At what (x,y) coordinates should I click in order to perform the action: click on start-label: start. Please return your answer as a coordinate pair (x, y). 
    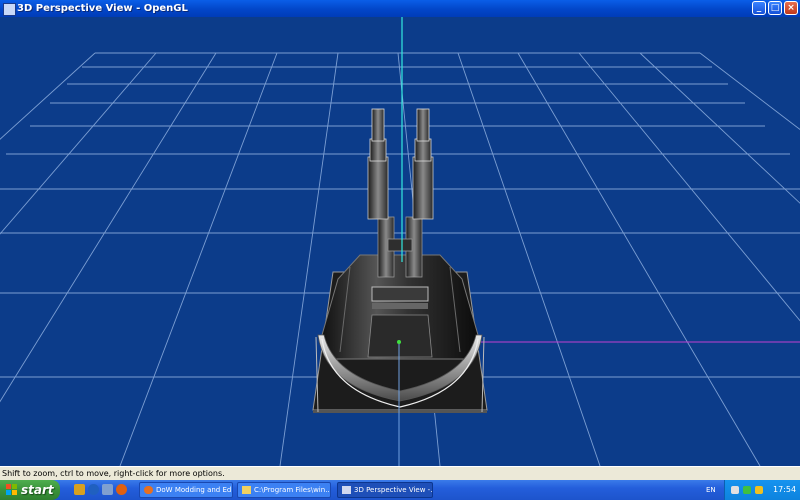
    Looking at the image, I should click on (37, 490).